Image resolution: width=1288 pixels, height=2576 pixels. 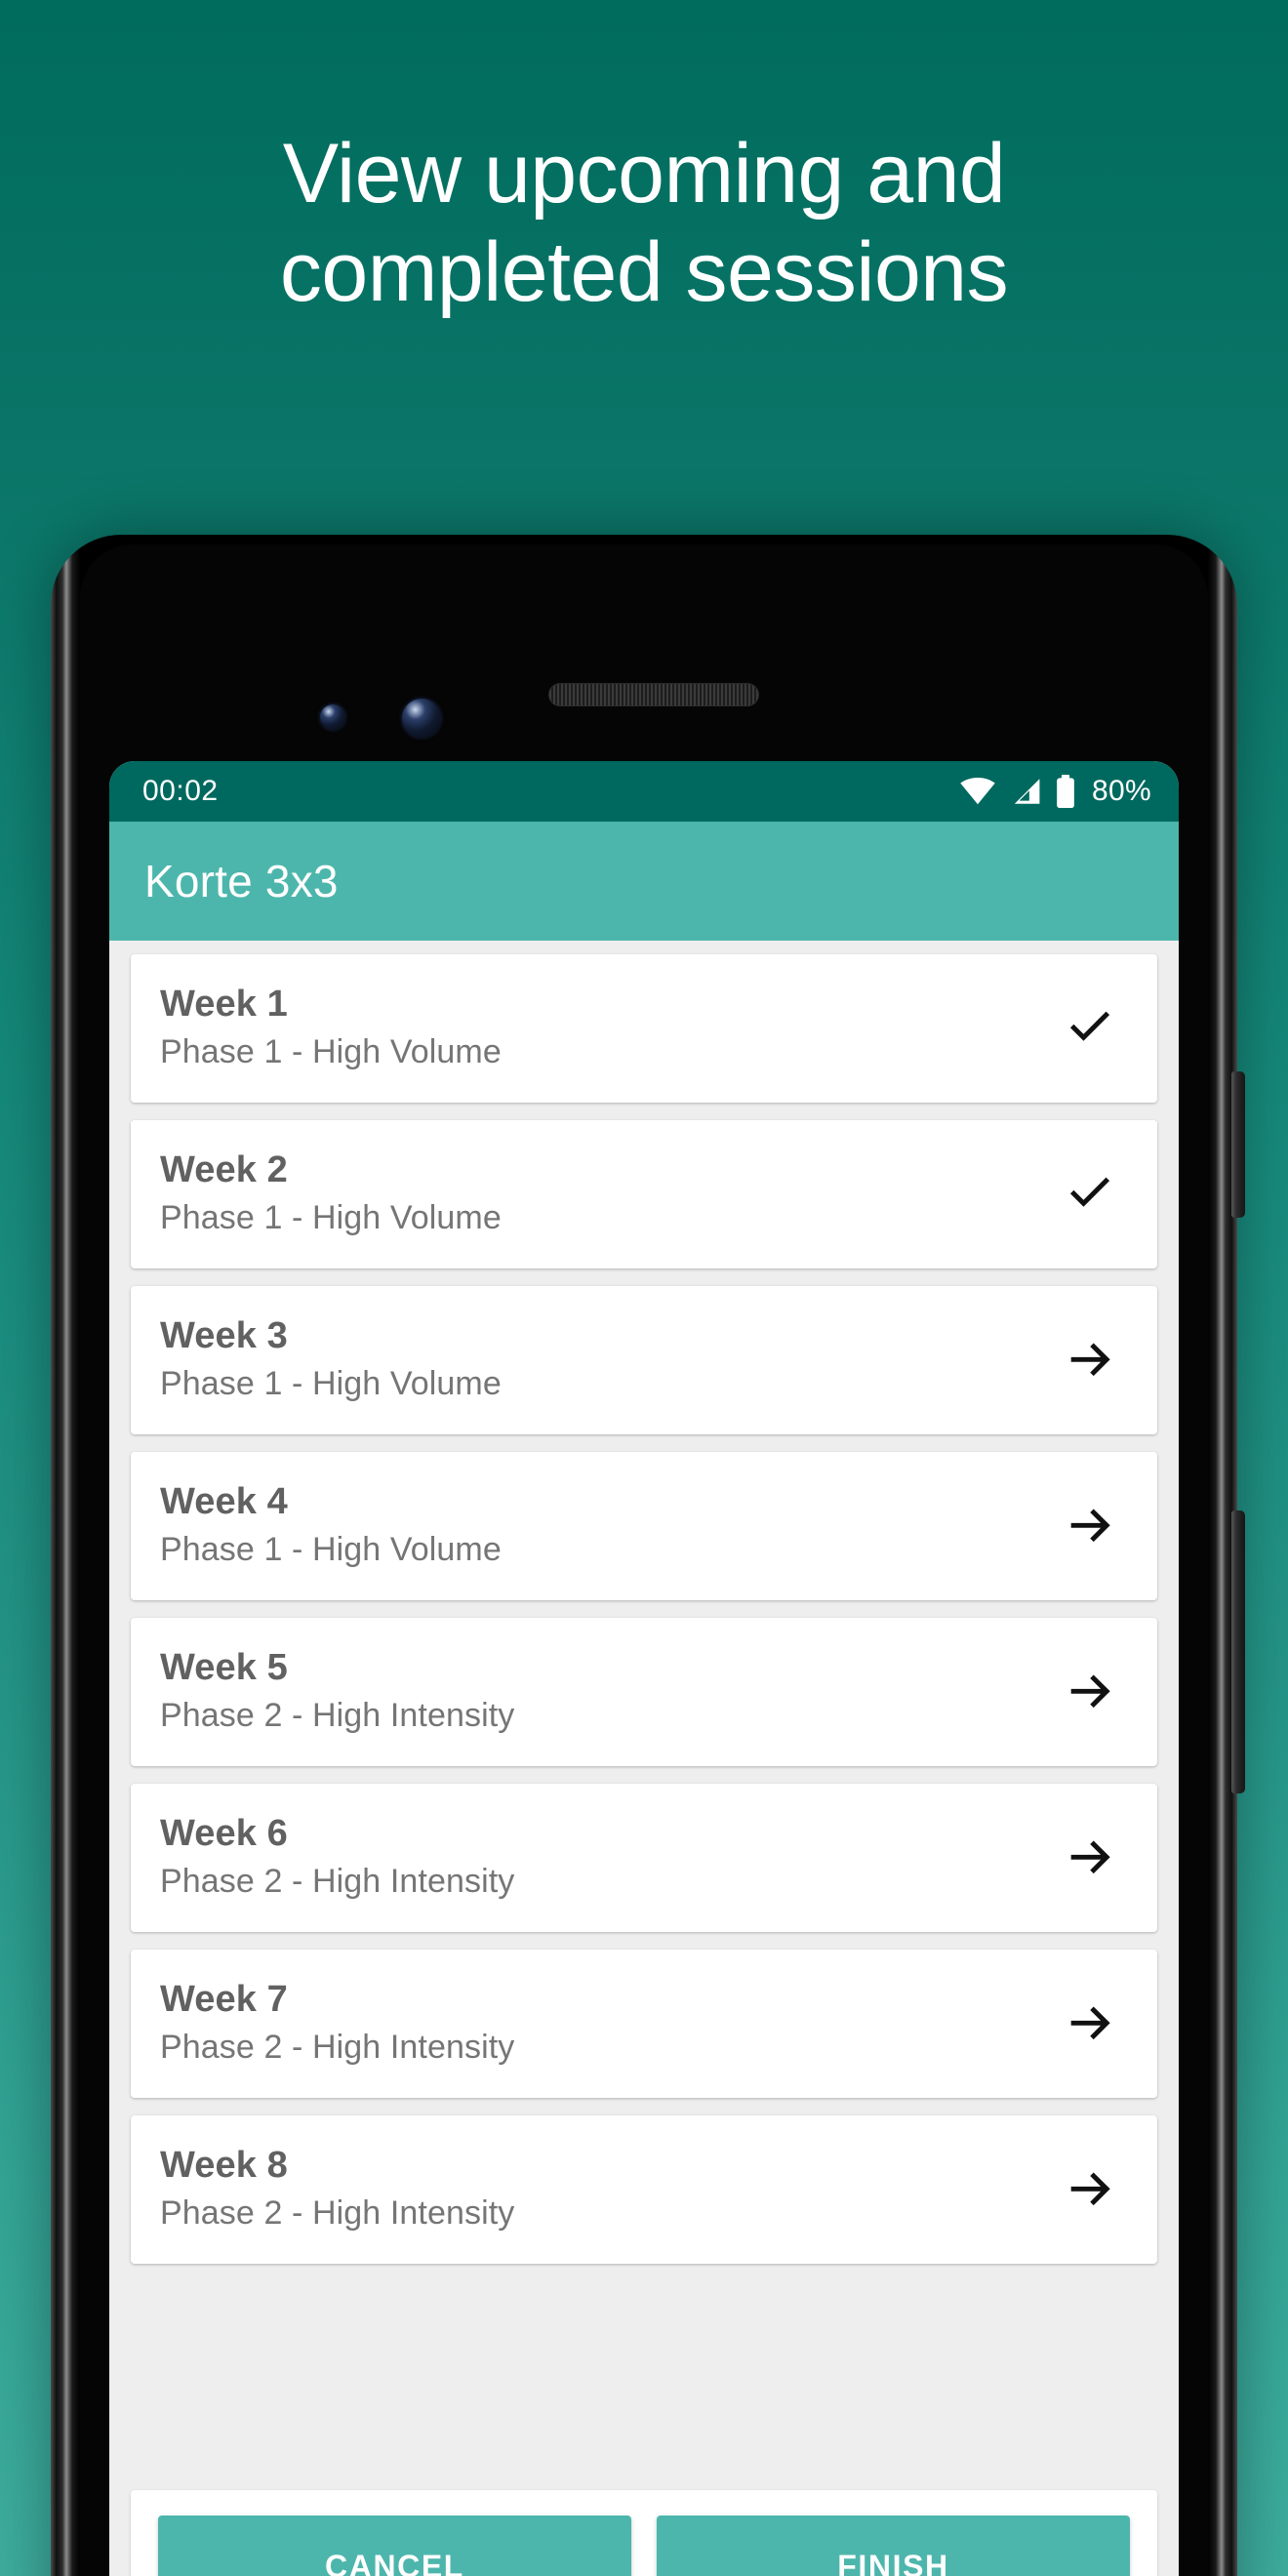 What do you see at coordinates (394, 2546) in the screenshot?
I see `cancel-button: CANCEL` at bounding box center [394, 2546].